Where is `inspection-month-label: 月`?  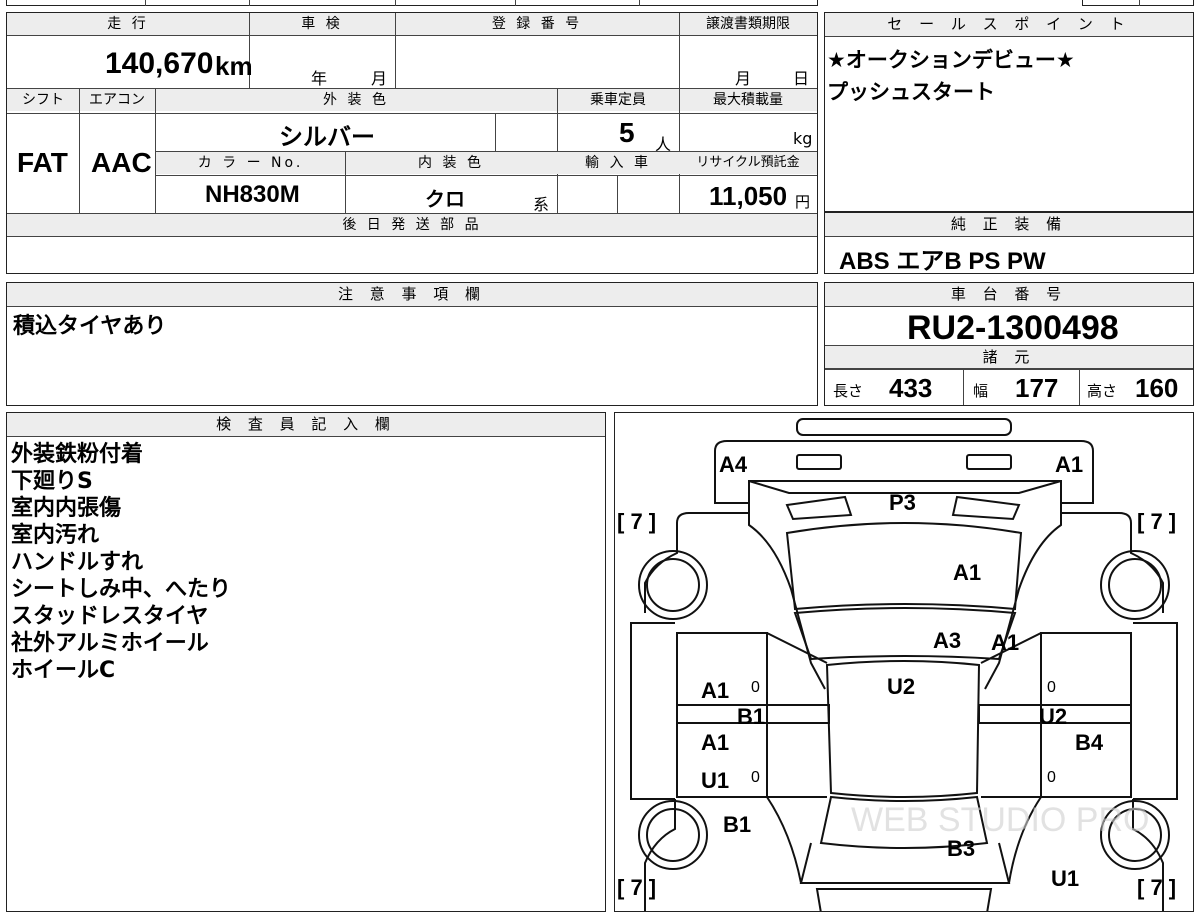
inspection-month-label: 月 is located at coordinates (379, 78).